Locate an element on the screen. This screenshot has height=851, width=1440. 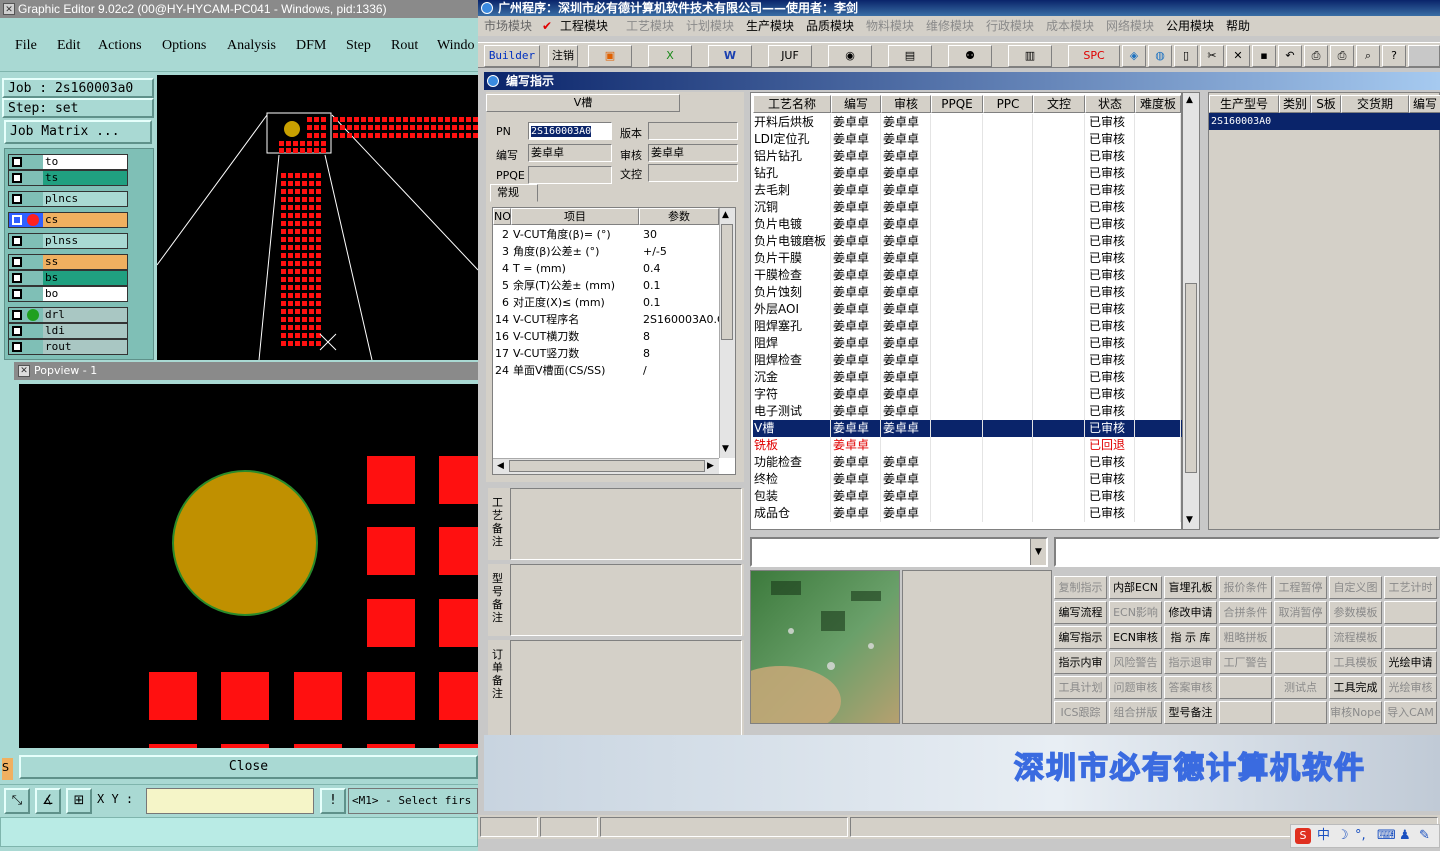
search-input is located at coordinates (1247, 552).